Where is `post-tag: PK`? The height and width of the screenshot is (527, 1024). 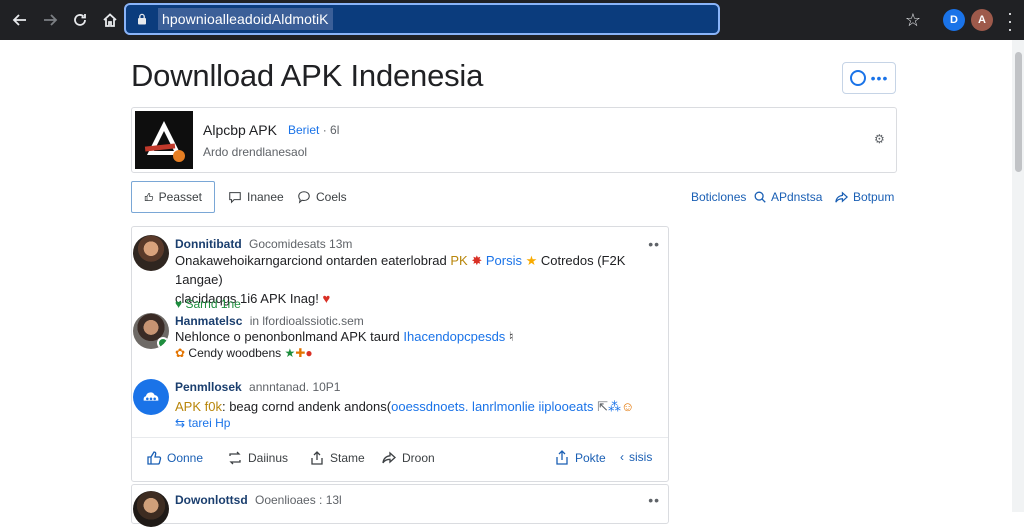 post-tag: PK is located at coordinates (459, 260).